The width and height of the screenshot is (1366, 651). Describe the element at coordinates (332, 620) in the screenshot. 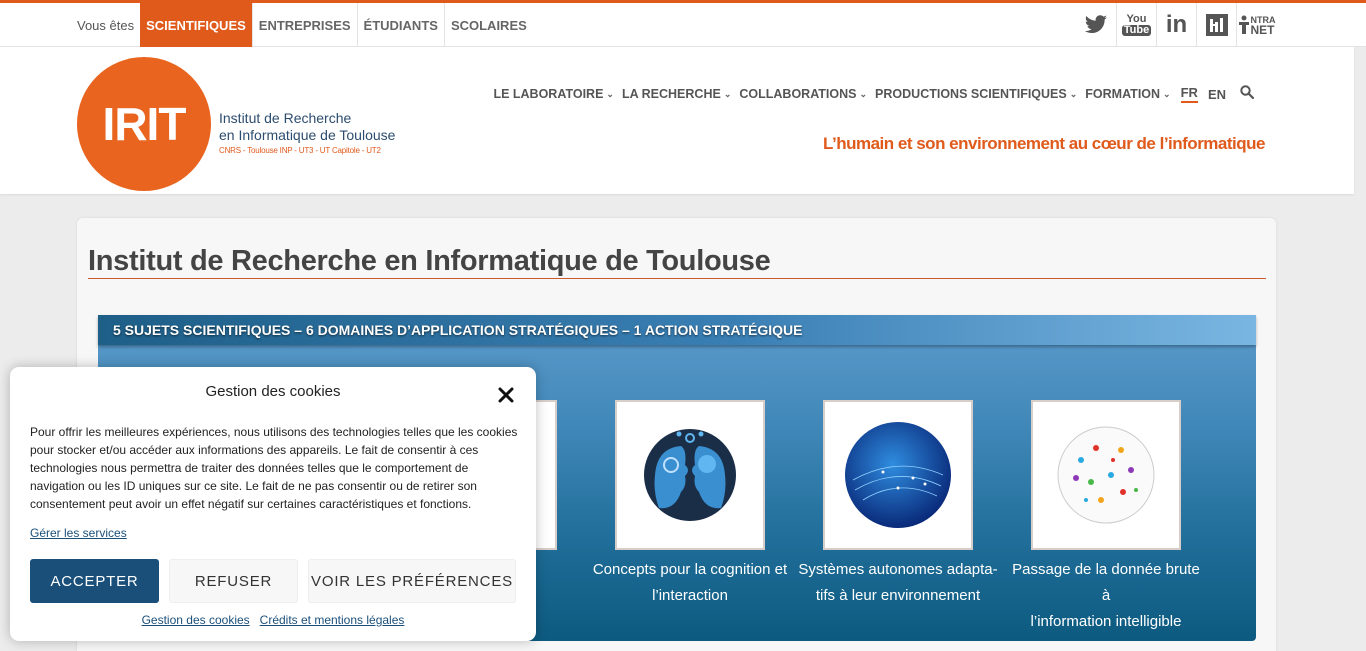

I see `credits-legal-link: Crédits et mentions légales` at that location.